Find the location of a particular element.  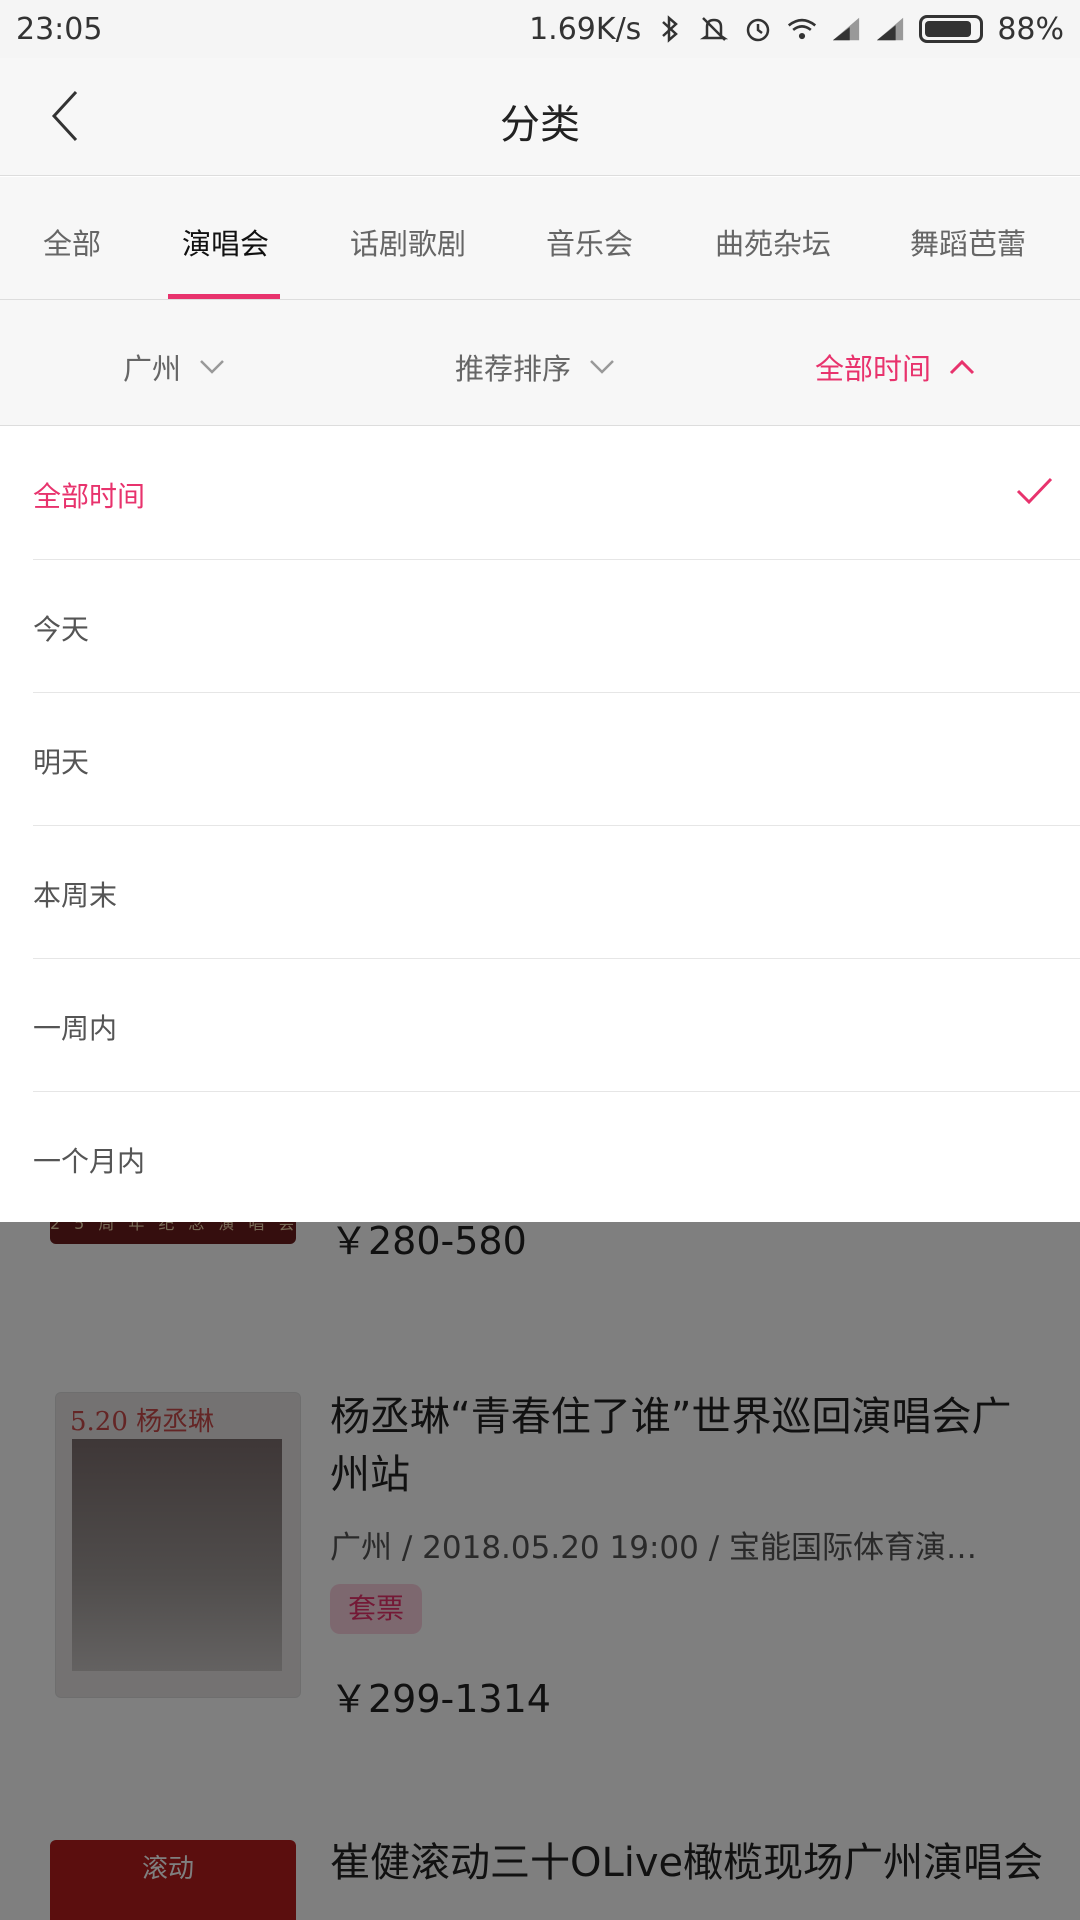

check-icon is located at coordinates (1034, 491).